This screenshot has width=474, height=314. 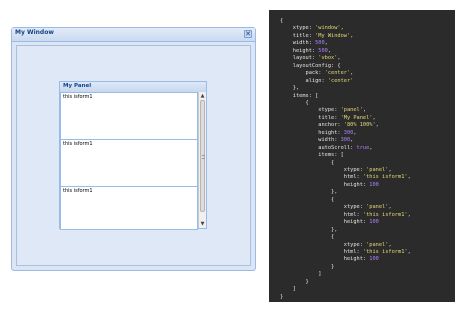 What do you see at coordinates (359, 125) in the screenshot?
I see `code-token: '80% 100%'` at bounding box center [359, 125].